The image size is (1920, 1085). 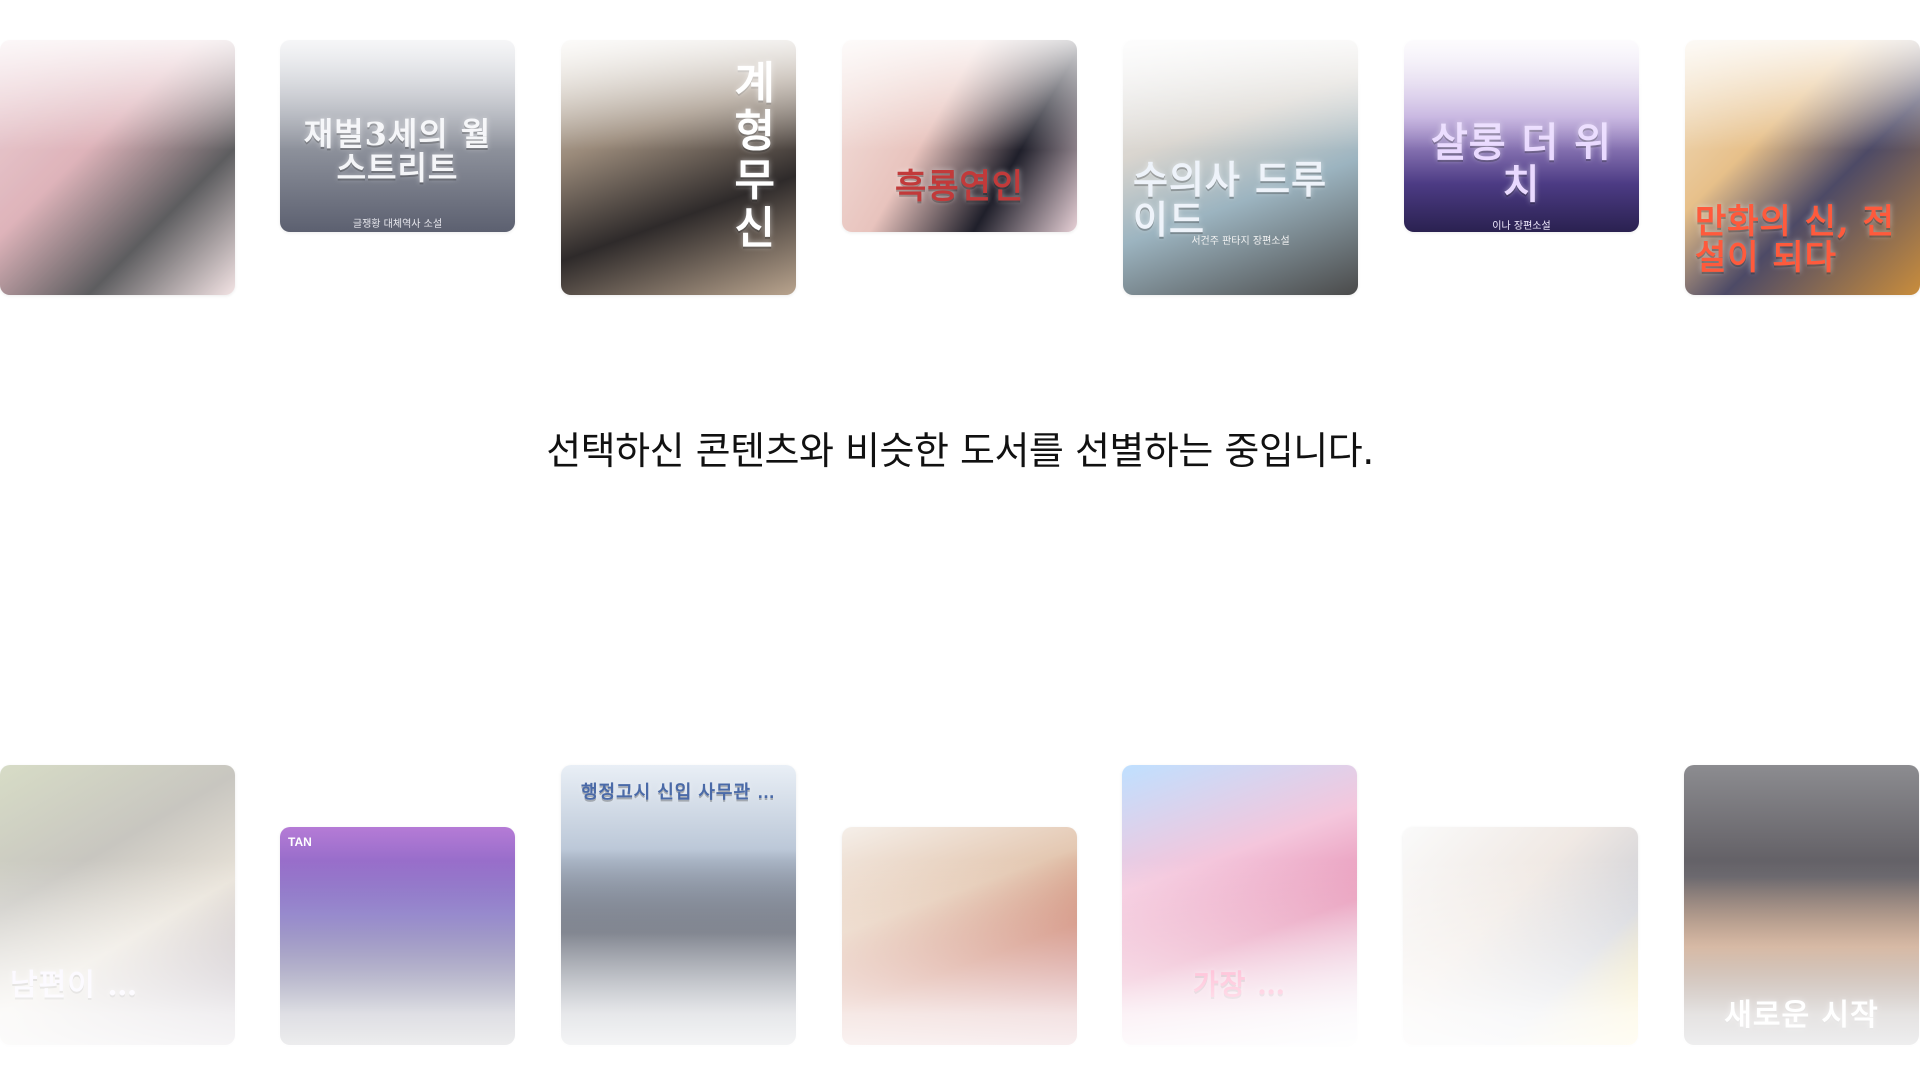 I want to click on book-author: 글쟁황 대체역사 소설, so click(x=397, y=224).